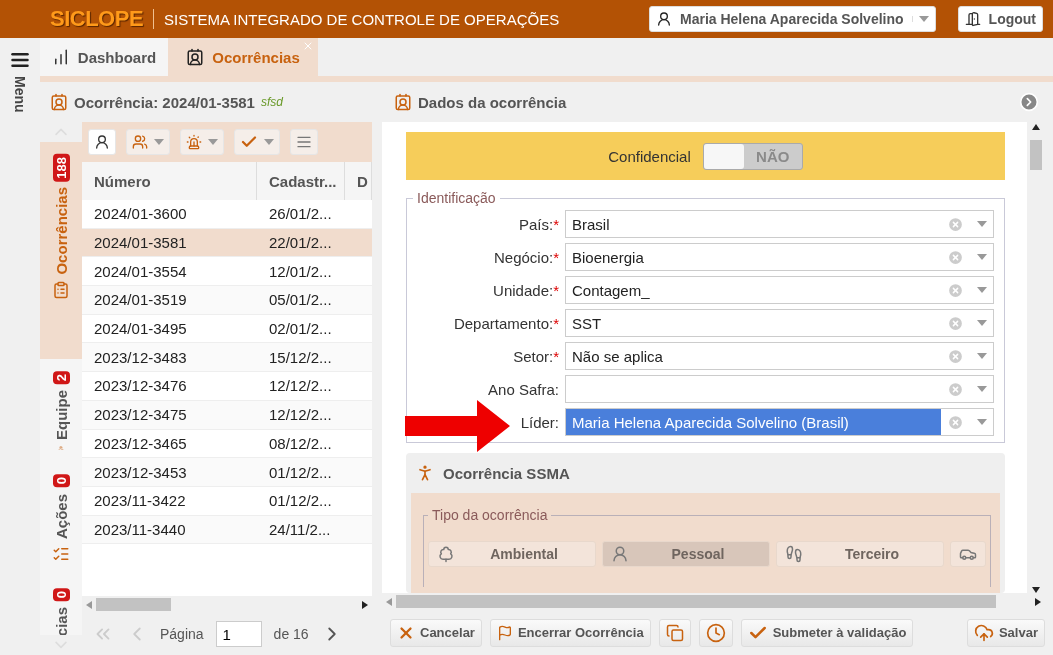 This screenshot has width=1053, height=655. Describe the element at coordinates (213, 142) in the screenshot. I see `caret-icon` at that location.